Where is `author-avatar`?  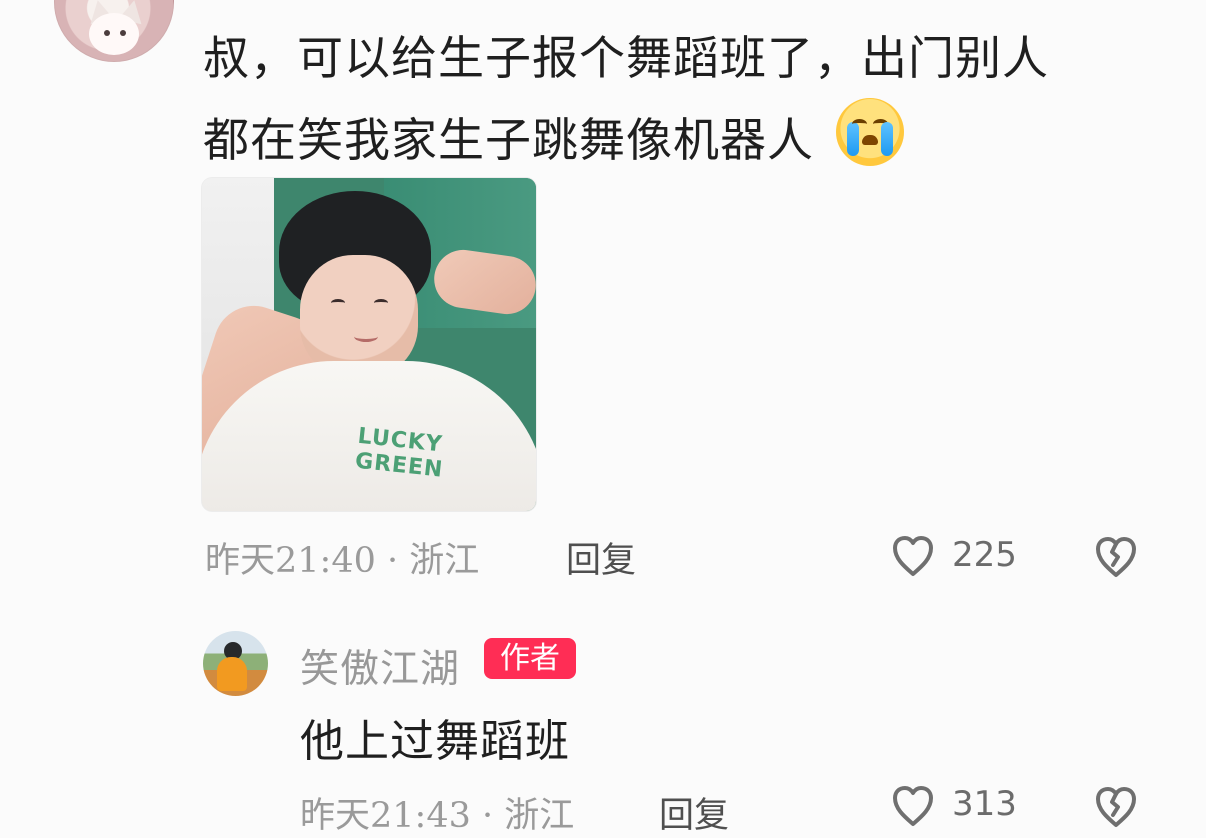 author-avatar is located at coordinates (235, 663).